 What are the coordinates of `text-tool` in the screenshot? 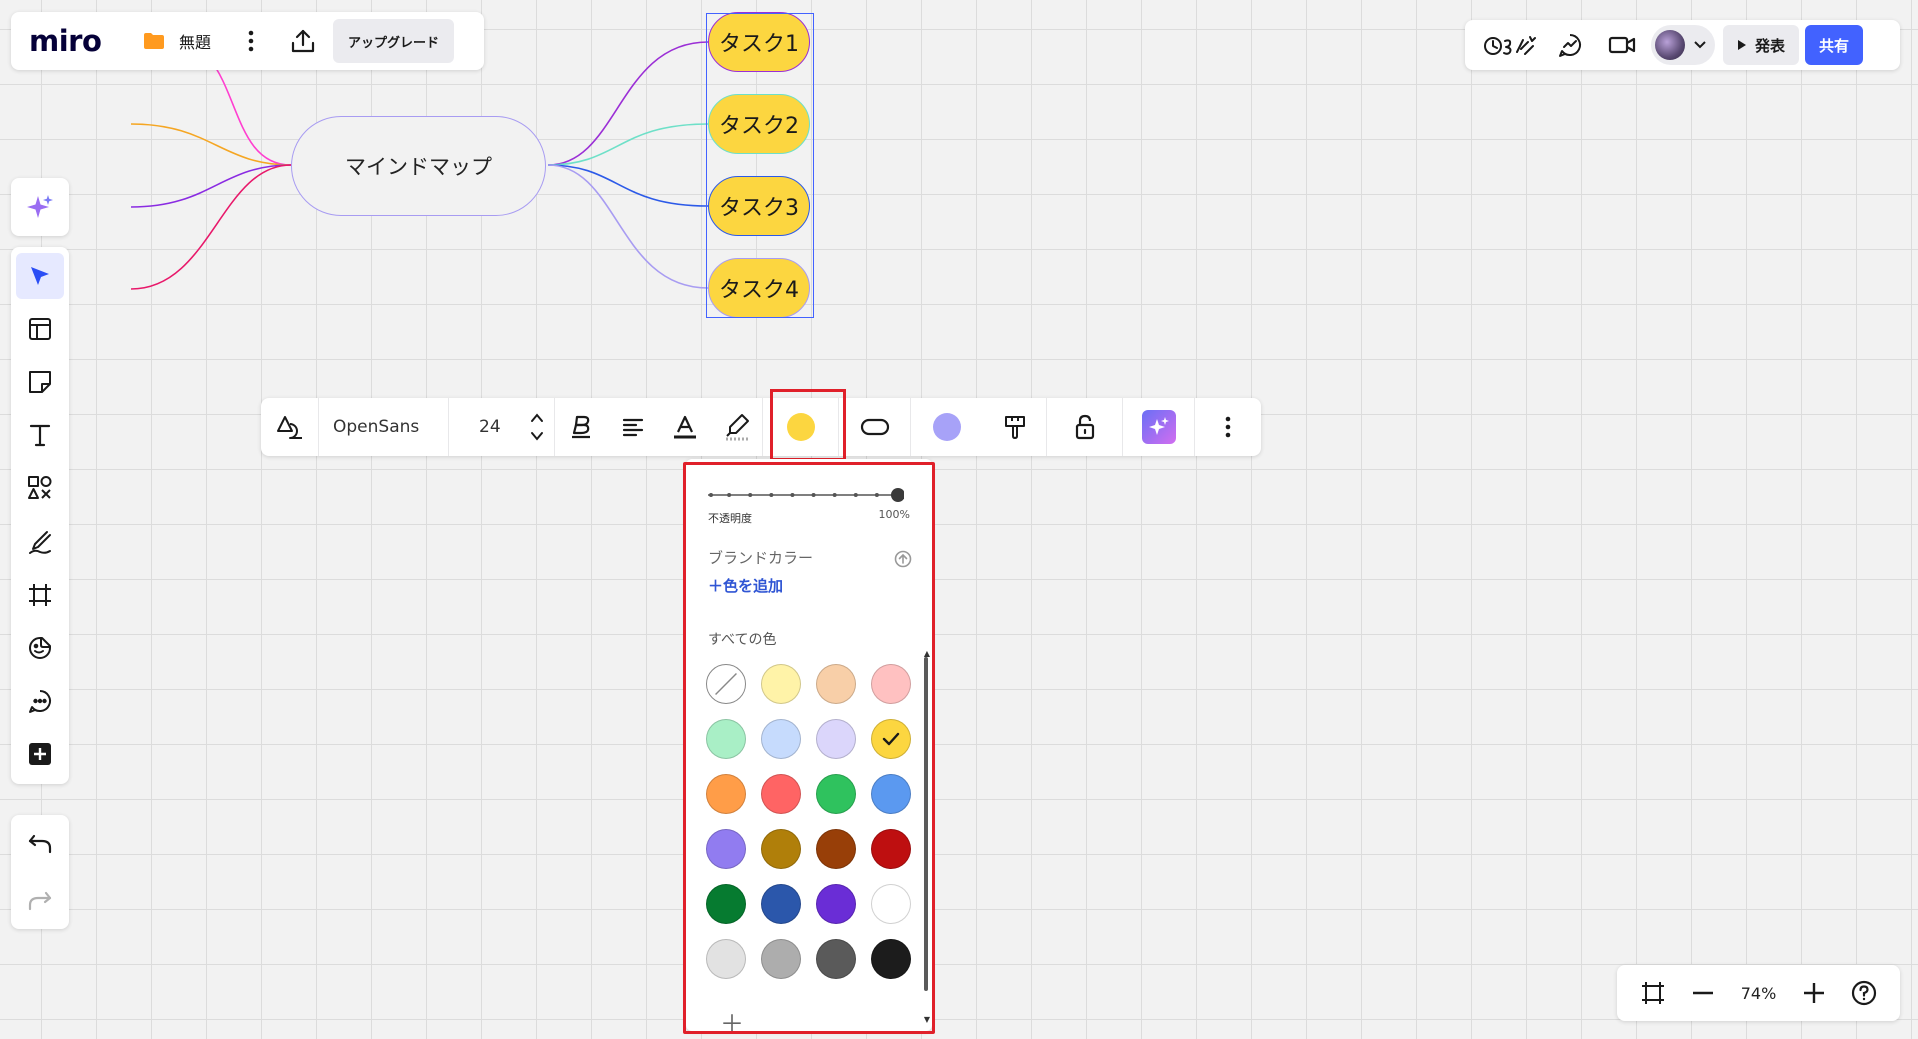 It's located at (40, 435).